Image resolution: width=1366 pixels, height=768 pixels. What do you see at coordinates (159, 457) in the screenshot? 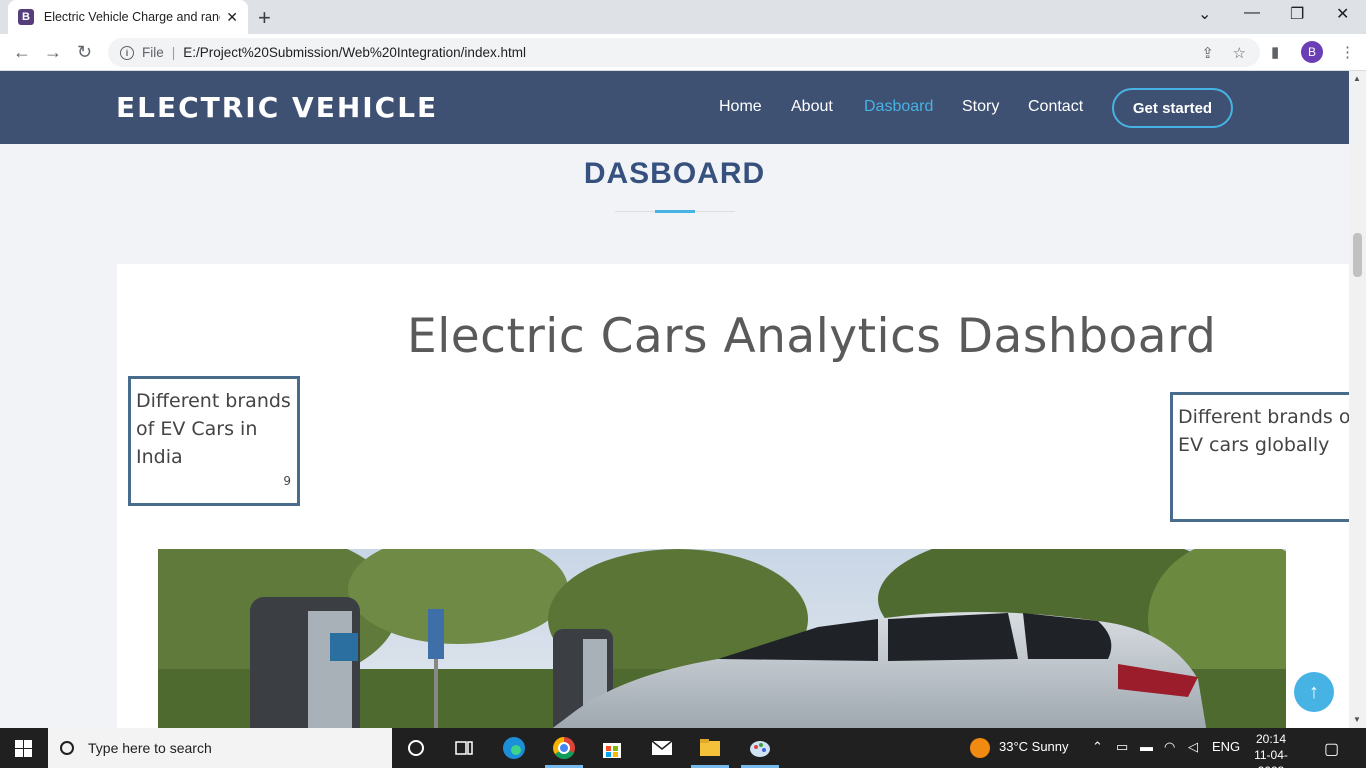
I see `card-label-line: India` at bounding box center [159, 457].